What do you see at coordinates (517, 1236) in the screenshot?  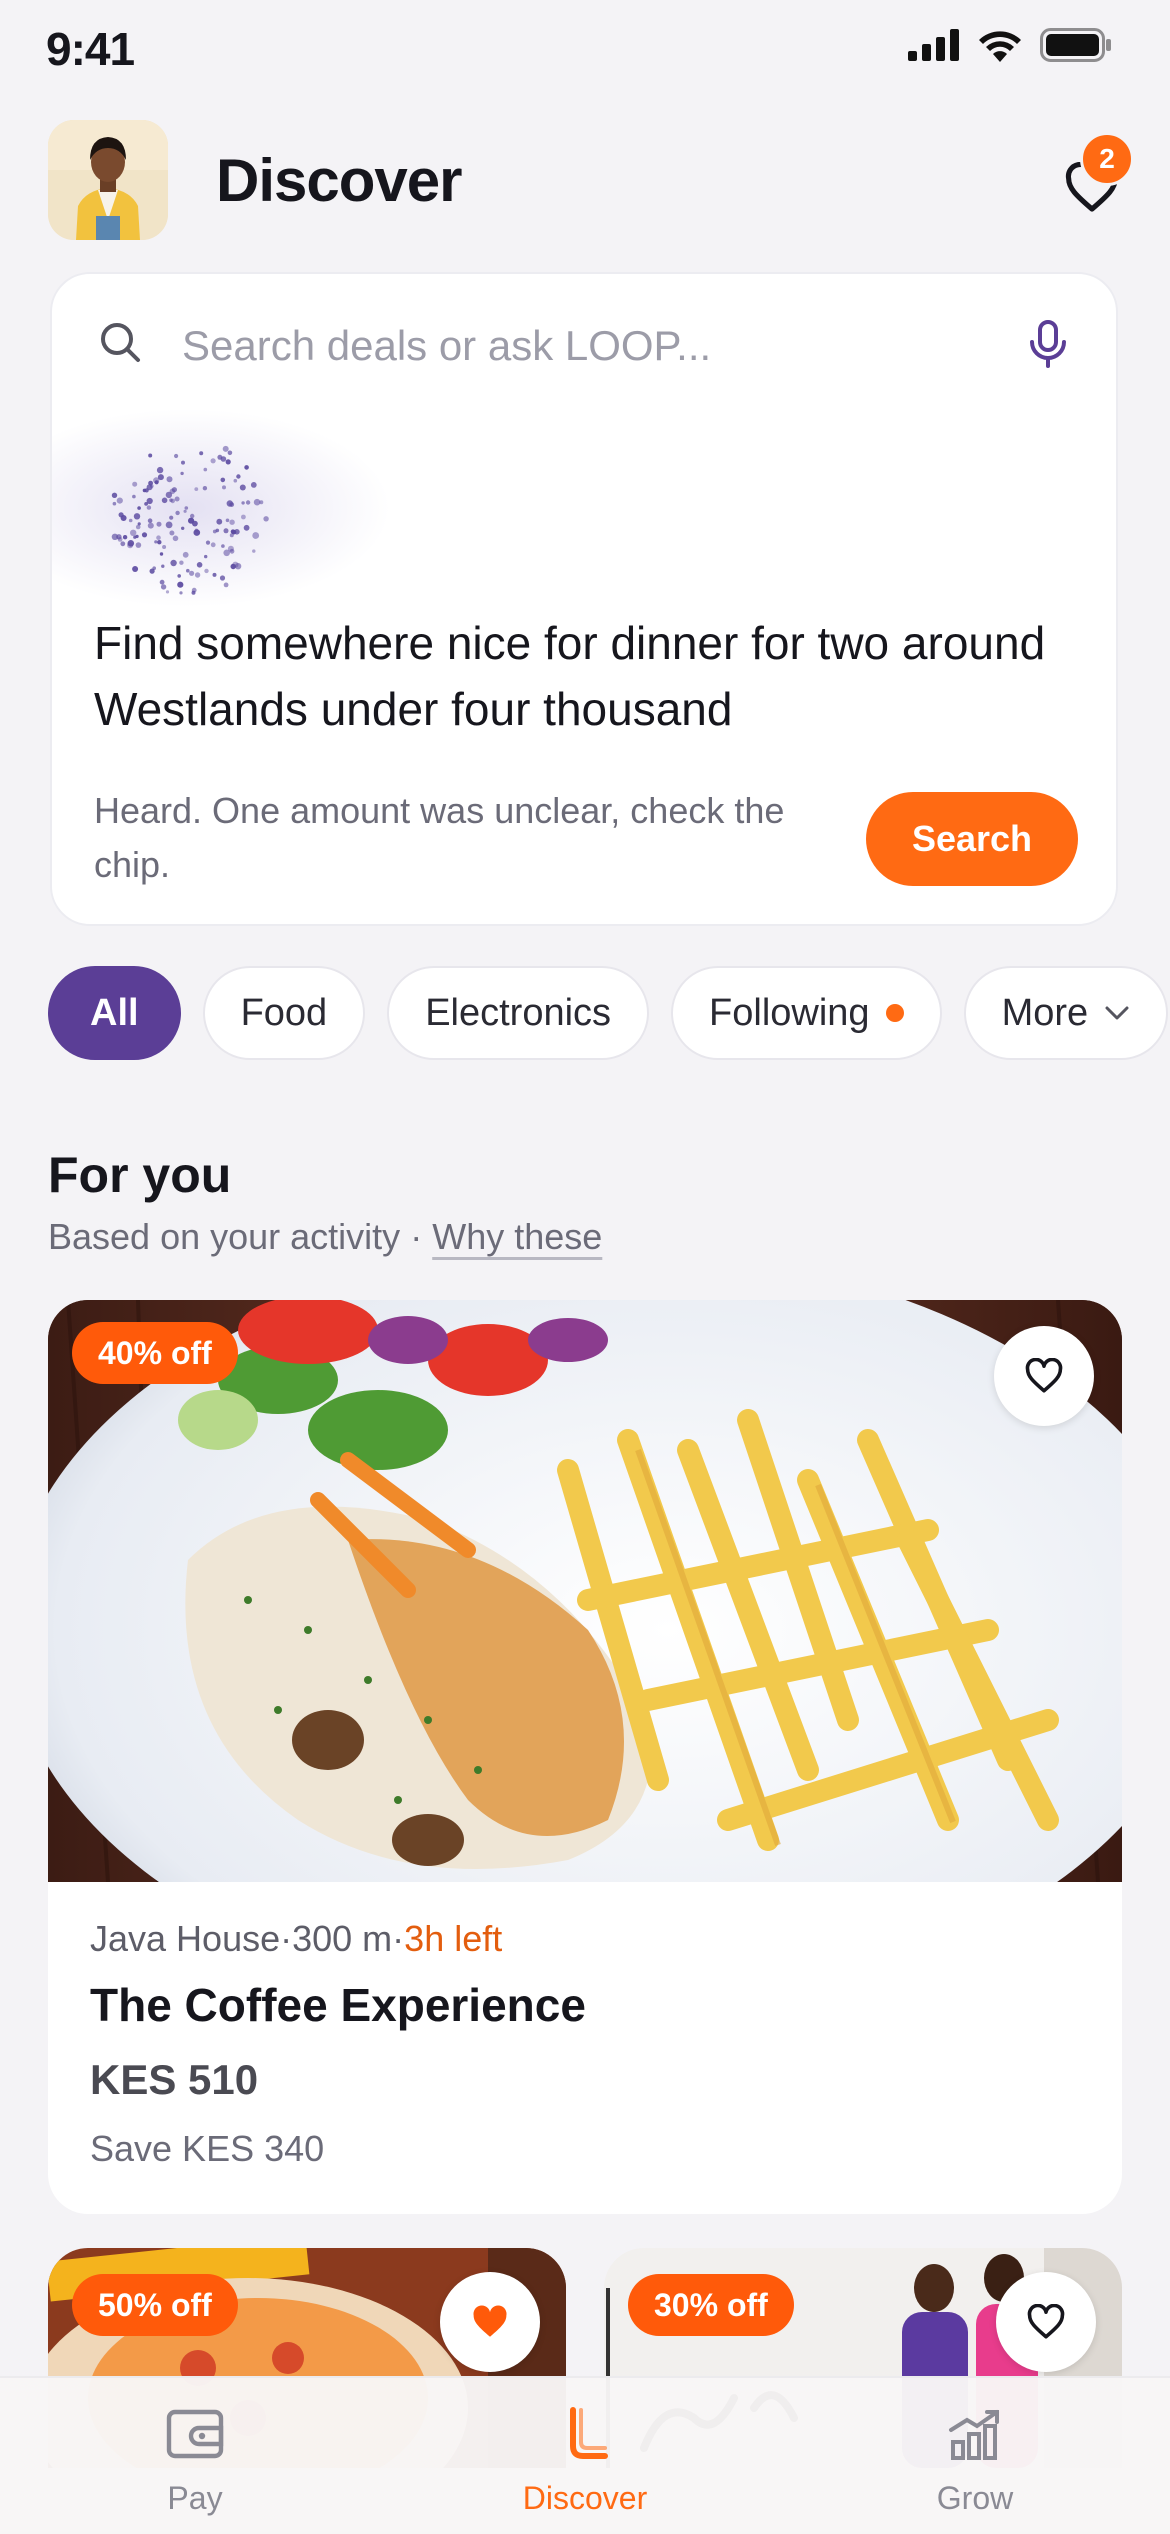 I see `why-these-link: Why these` at bounding box center [517, 1236].